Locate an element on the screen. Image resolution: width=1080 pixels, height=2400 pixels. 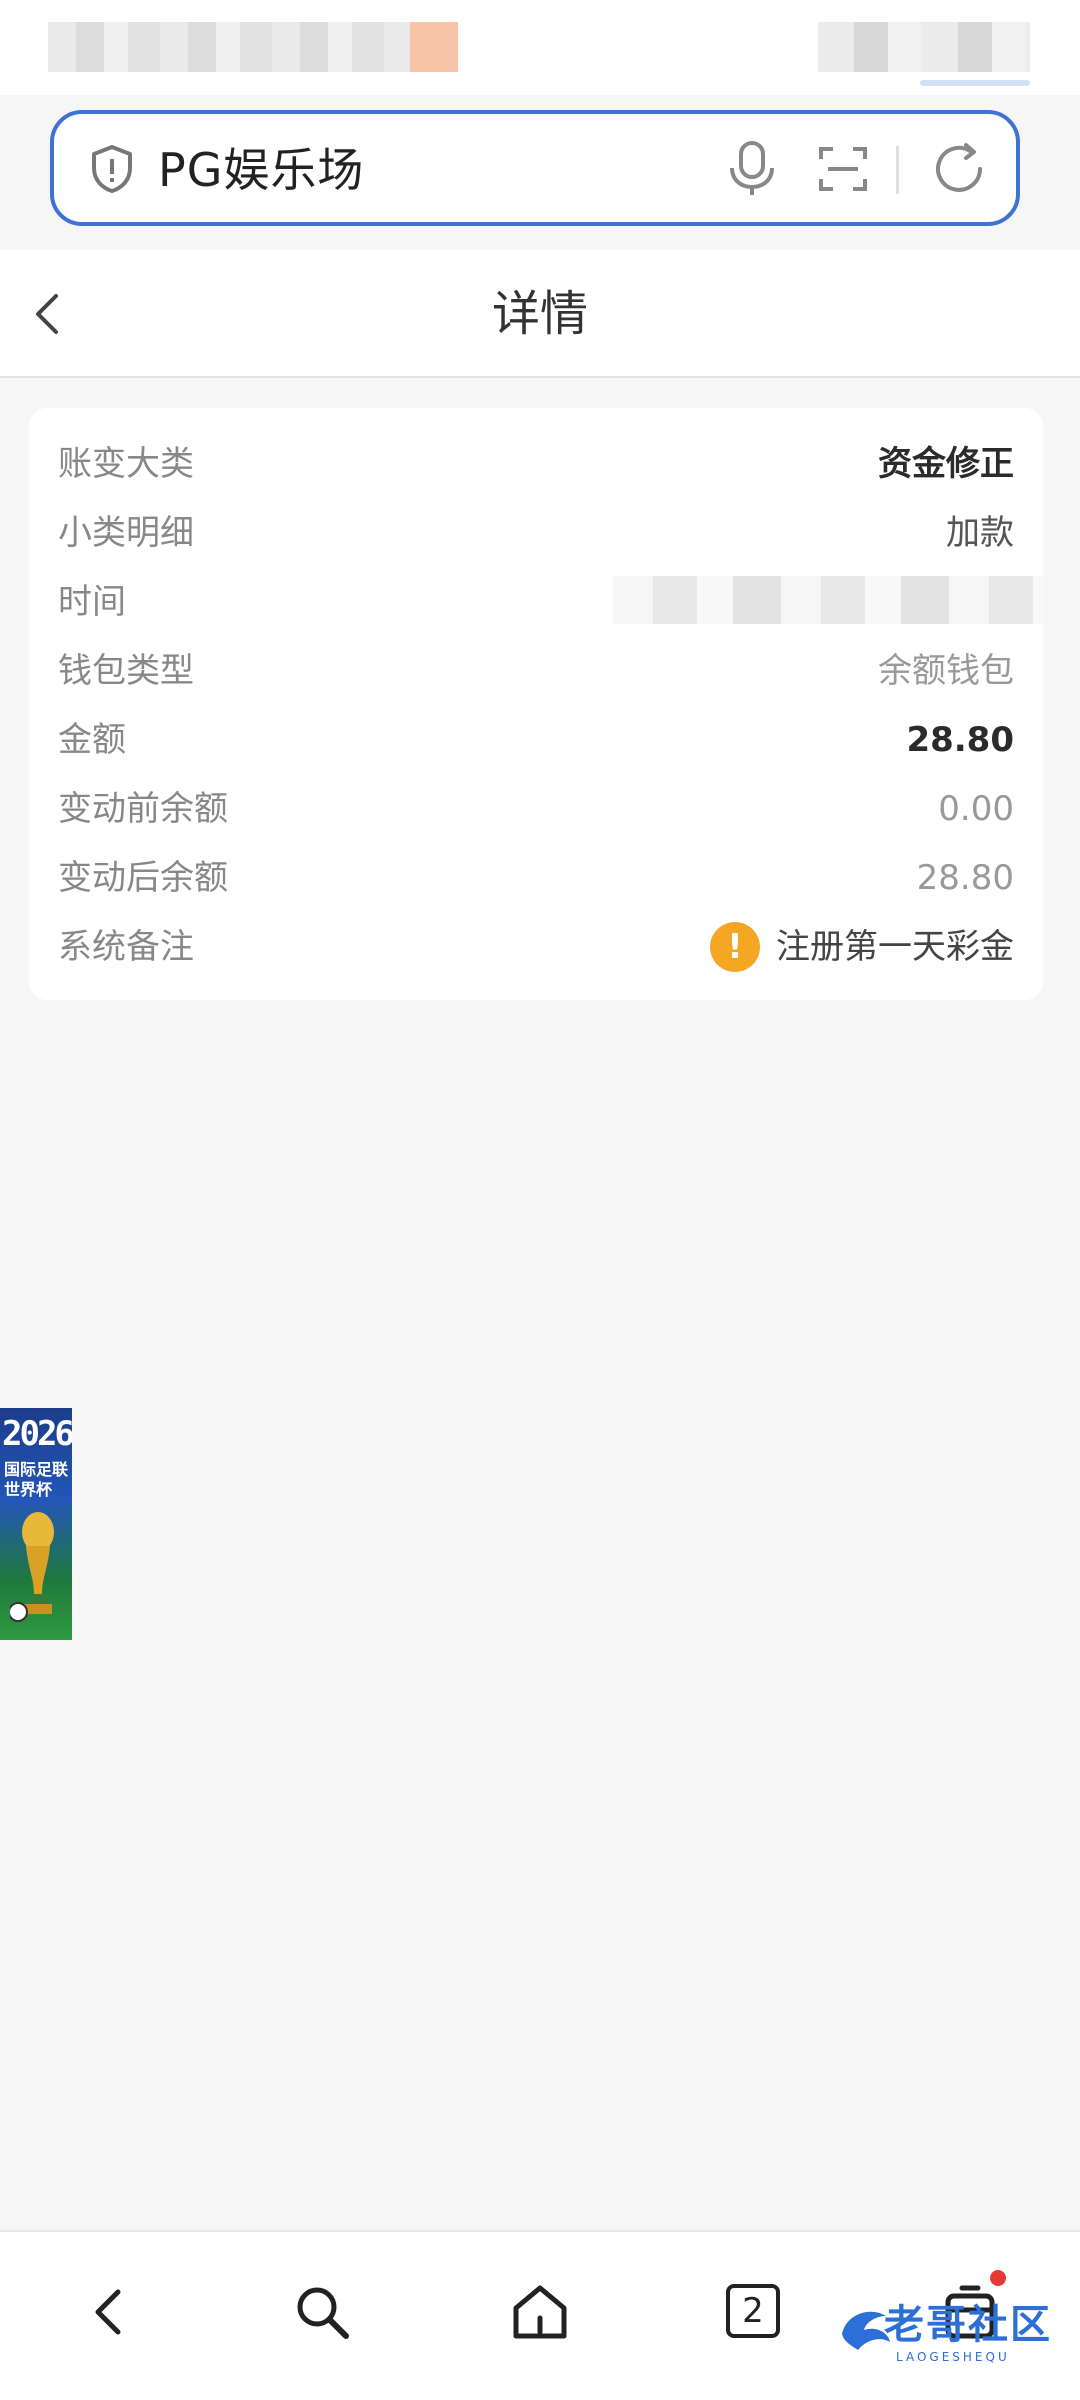
remark-value: ! 注册第一天彩金 is located at coordinates (862, 947).